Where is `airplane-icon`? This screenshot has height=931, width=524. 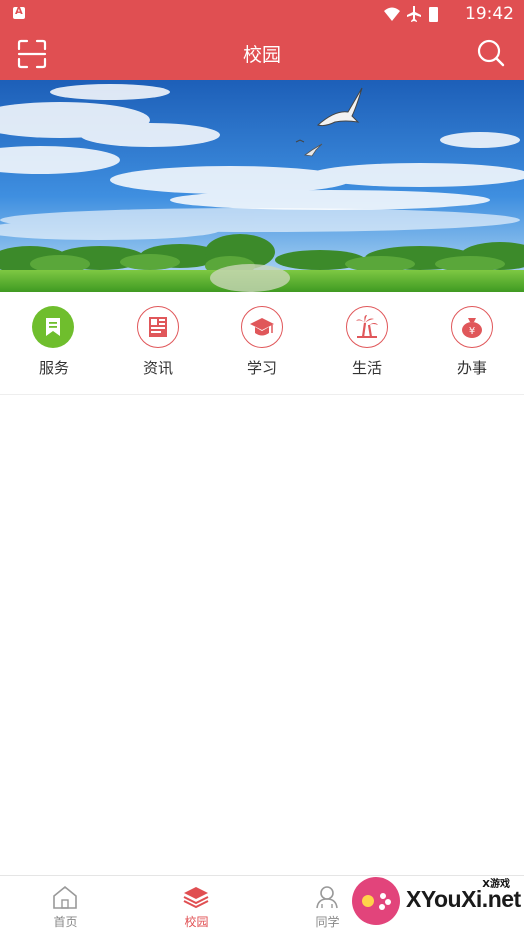
airplane-icon is located at coordinates (414, 14).